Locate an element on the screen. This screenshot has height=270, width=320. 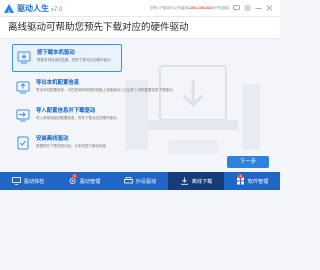
minimize-button is located at coordinates (258, 8).